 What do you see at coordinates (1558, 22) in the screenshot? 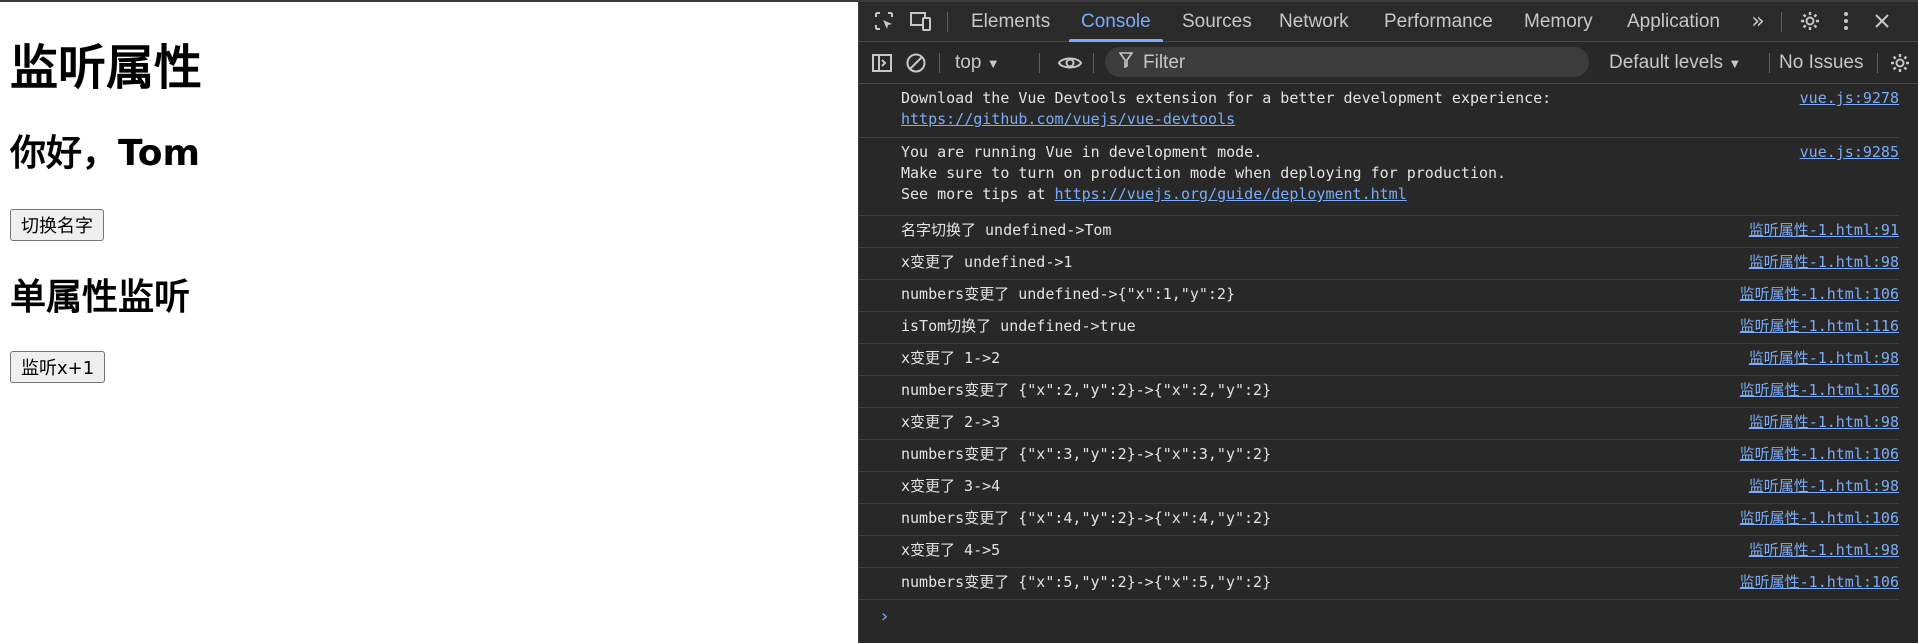
I see `tab-memory: Memory` at bounding box center [1558, 22].